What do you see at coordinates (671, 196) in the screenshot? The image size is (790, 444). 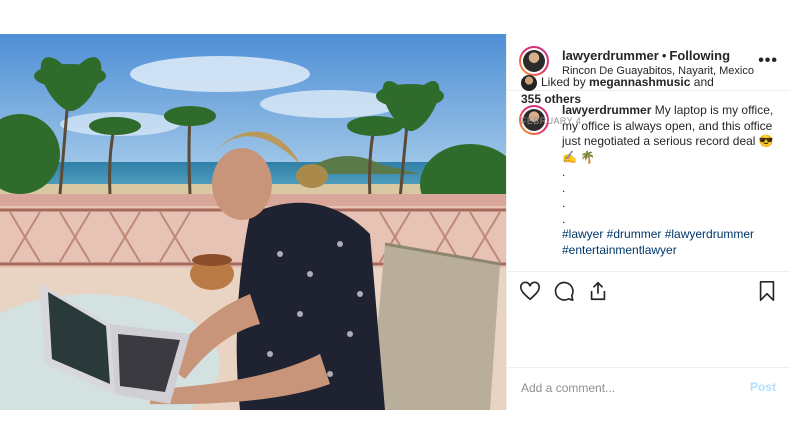 I see `caption-dots: . . . .` at bounding box center [671, 196].